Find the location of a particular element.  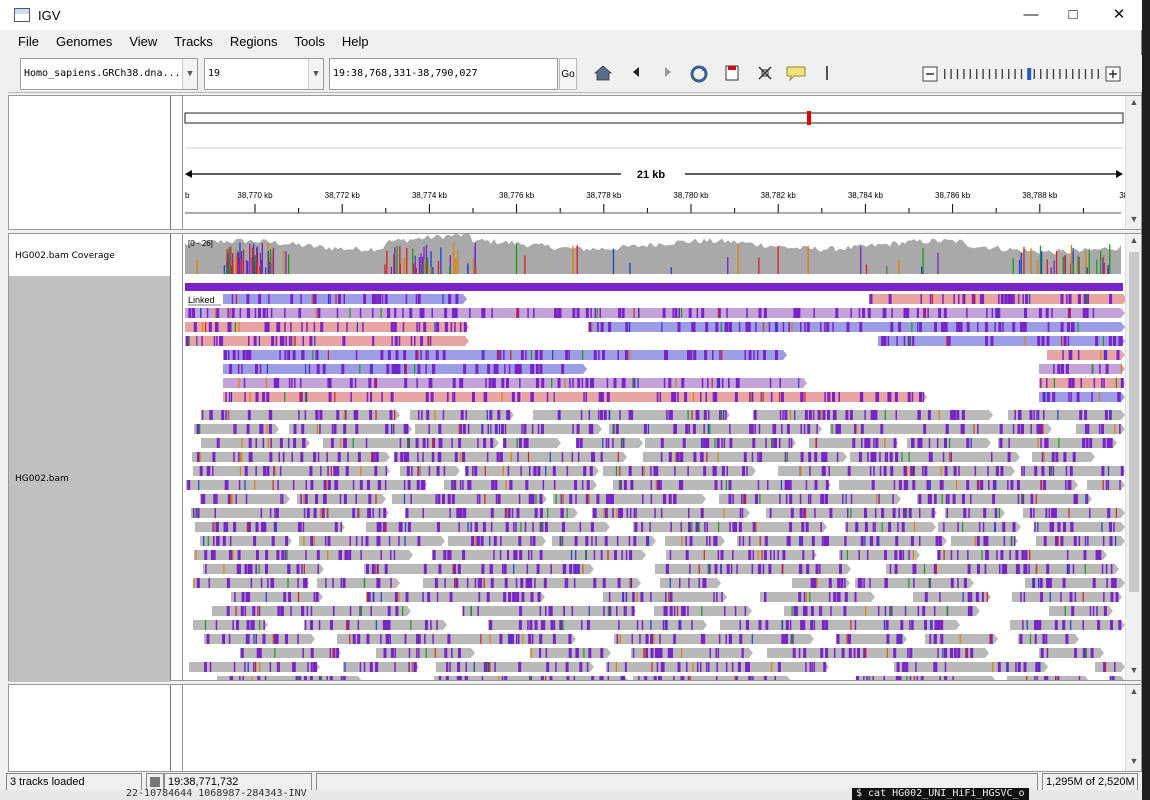

chromosome-ideogram is located at coordinates (654, 118).